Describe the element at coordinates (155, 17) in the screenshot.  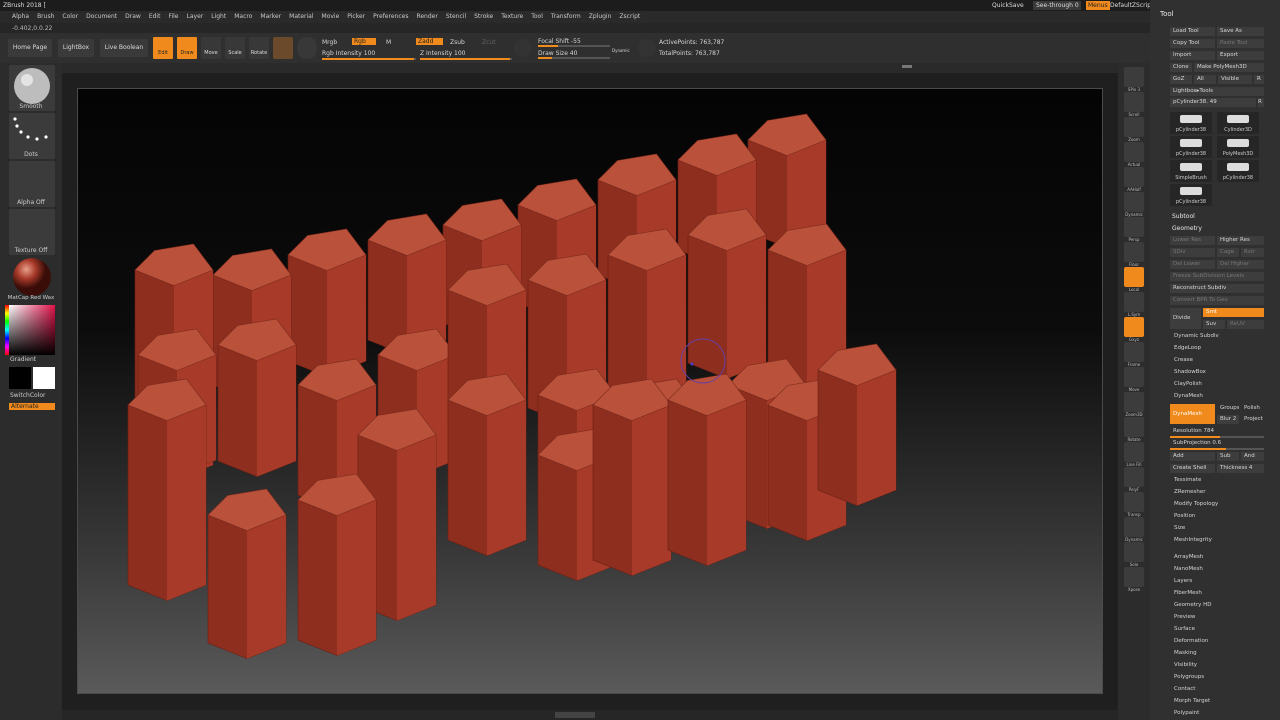
I see `menu-edit: Edit` at that location.